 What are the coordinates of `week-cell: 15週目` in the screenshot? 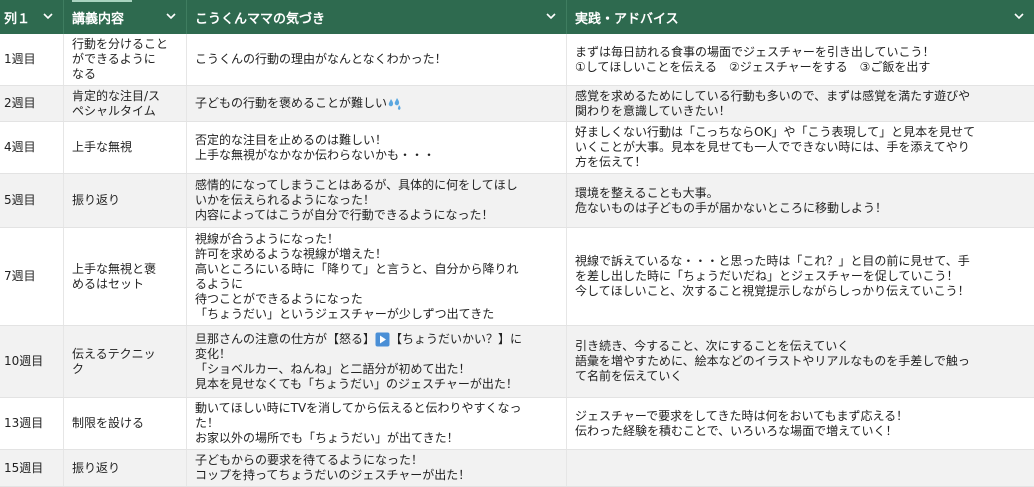 It's located at (32, 468).